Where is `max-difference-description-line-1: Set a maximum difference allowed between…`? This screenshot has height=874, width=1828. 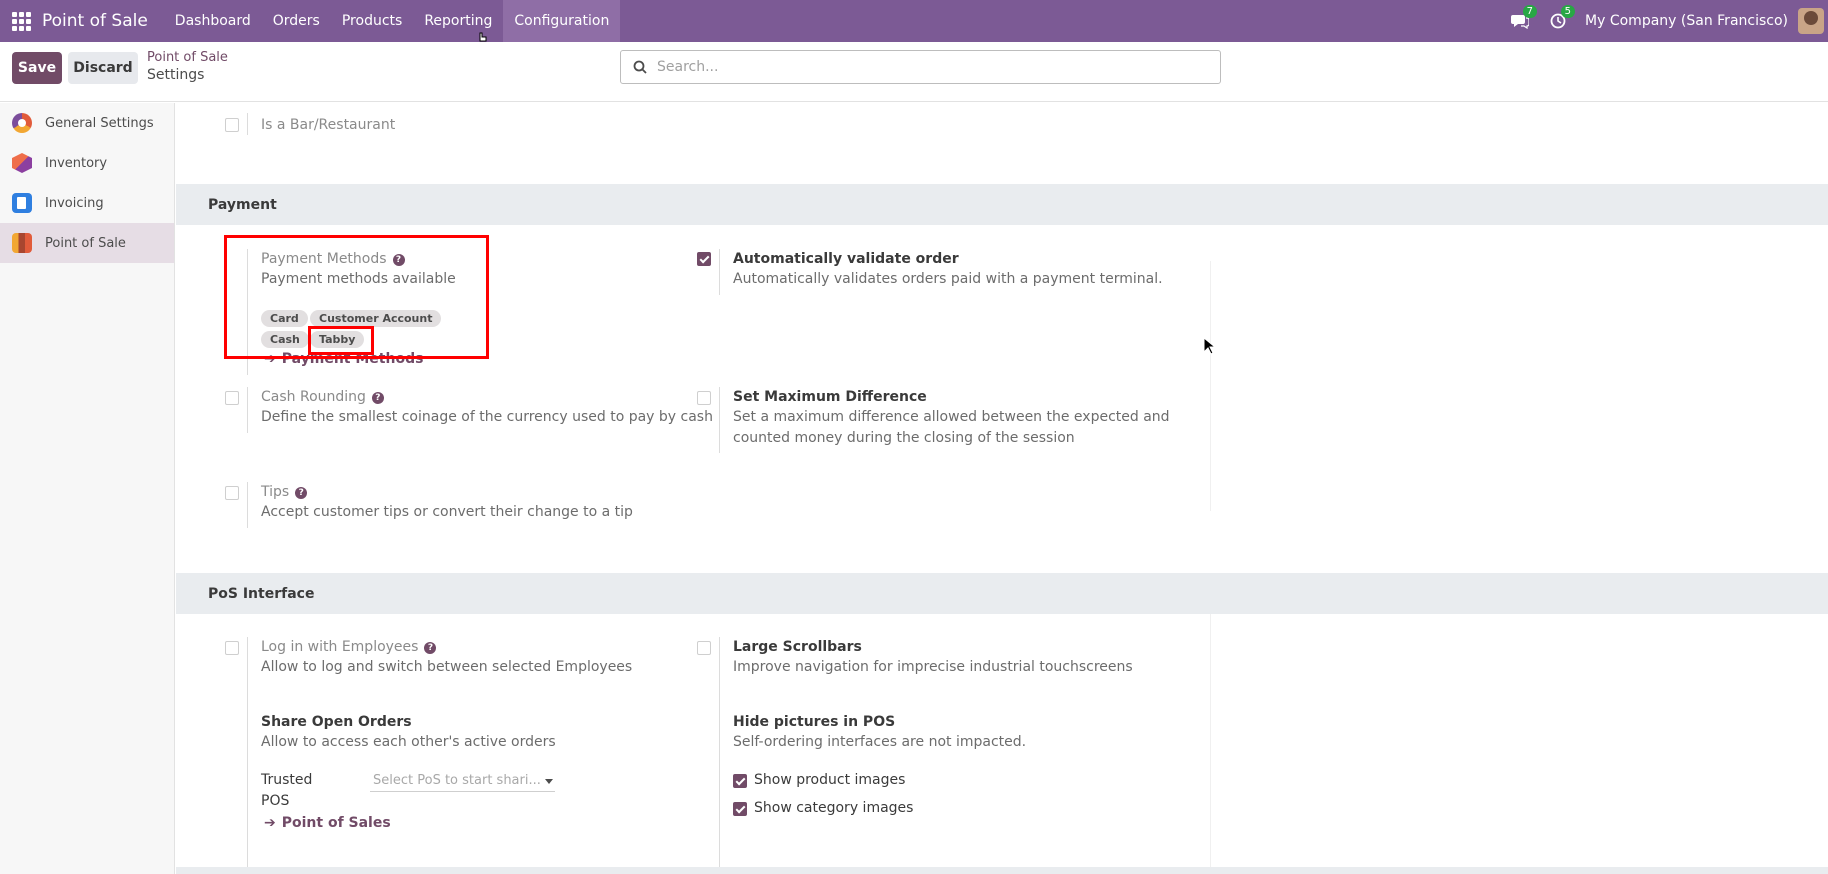 max-difference-description-line-1: Set a maximum difference allowed between… is located at coordinates (951, 417).